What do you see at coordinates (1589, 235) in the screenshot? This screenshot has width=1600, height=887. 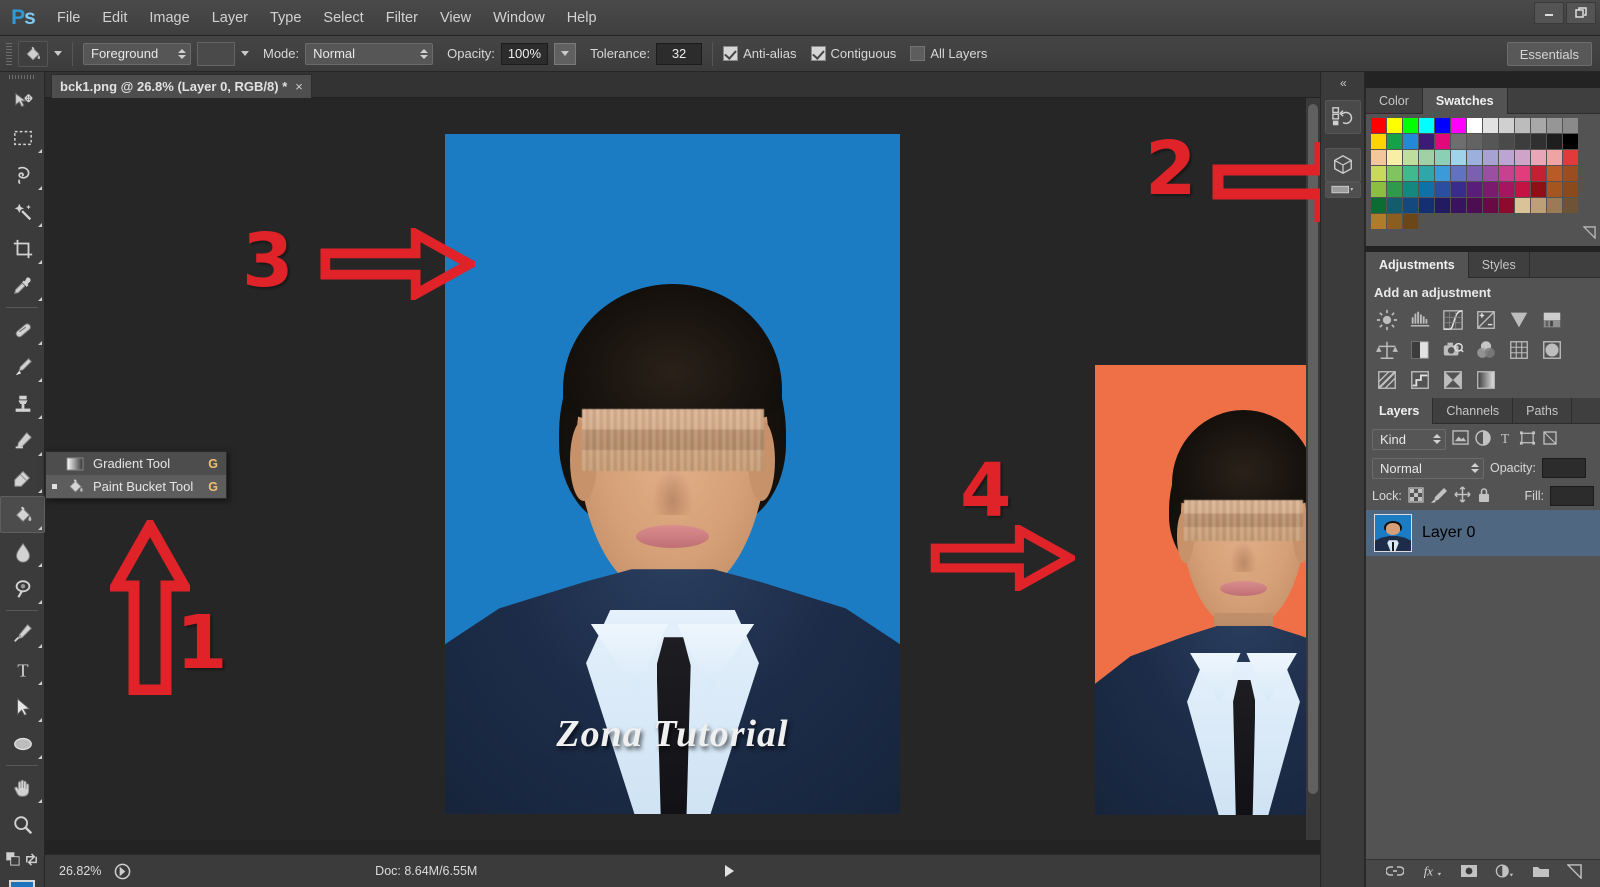 I see `new-swatch-icon` at bounding box center [1589, 235].